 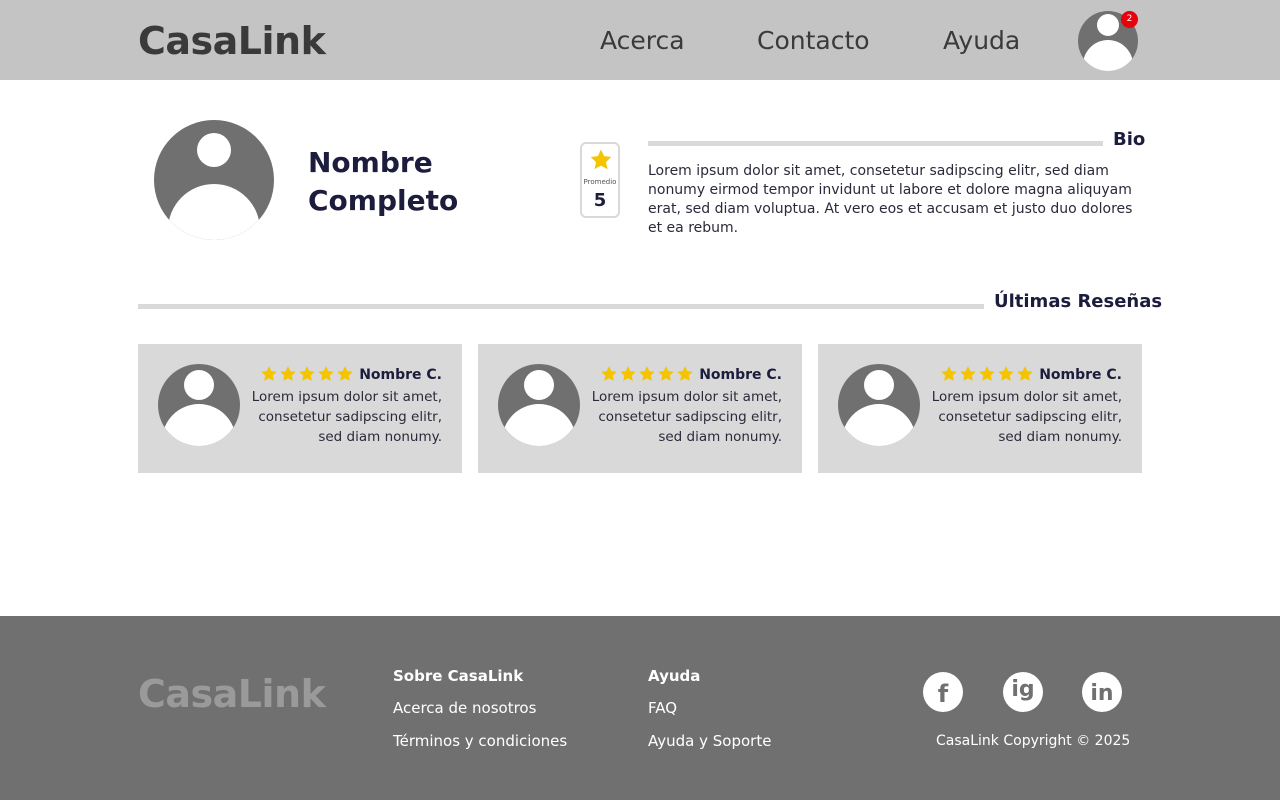 What do you see at coordinates (709, 741) in the screenshot?
I see `footer-link-support: Ayuda y Soporte` at bounding box center [709, 741].